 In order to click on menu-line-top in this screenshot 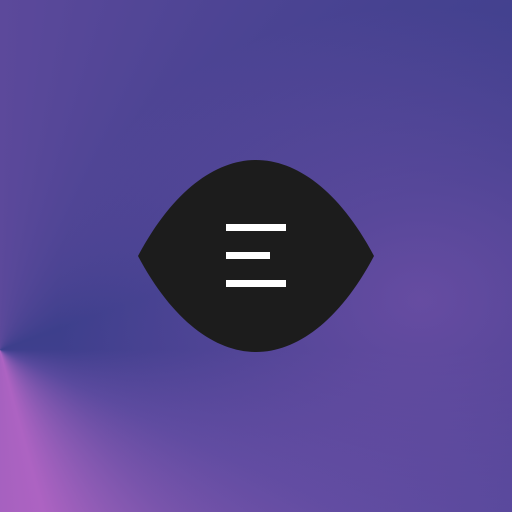, I will do `click(256, 227)`.